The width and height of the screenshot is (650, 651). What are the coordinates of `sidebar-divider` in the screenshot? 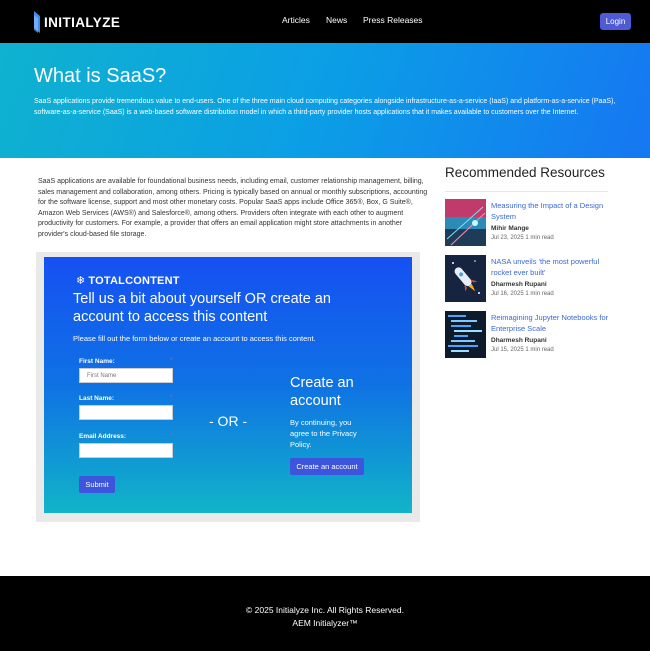 It's located at (526, 191).